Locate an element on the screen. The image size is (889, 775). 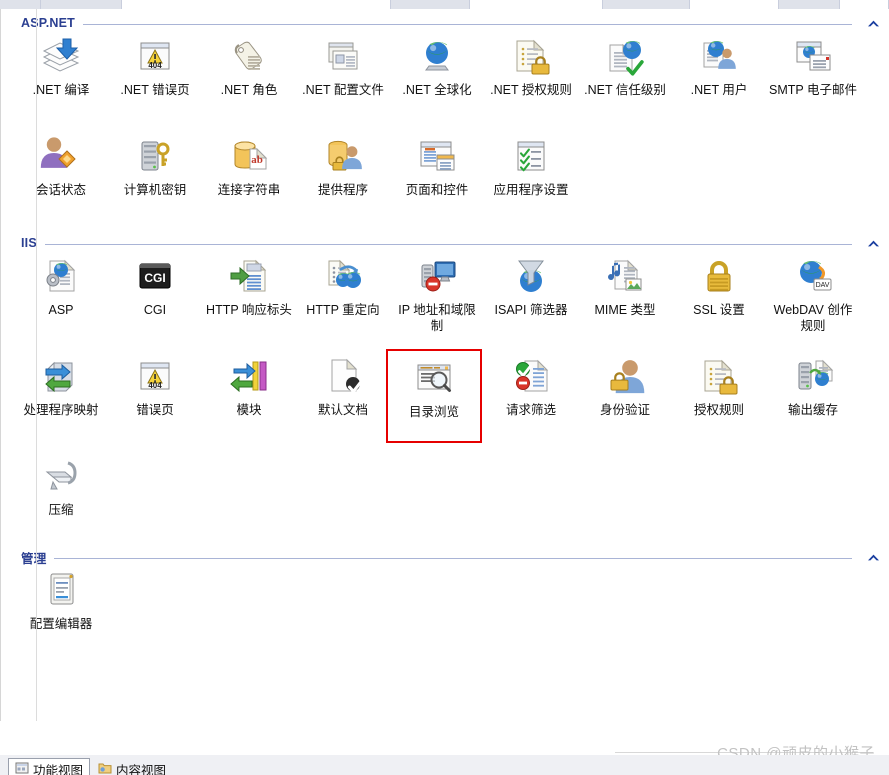
feature-tile-label: 身份验证 is located at coordinates (624, 410).